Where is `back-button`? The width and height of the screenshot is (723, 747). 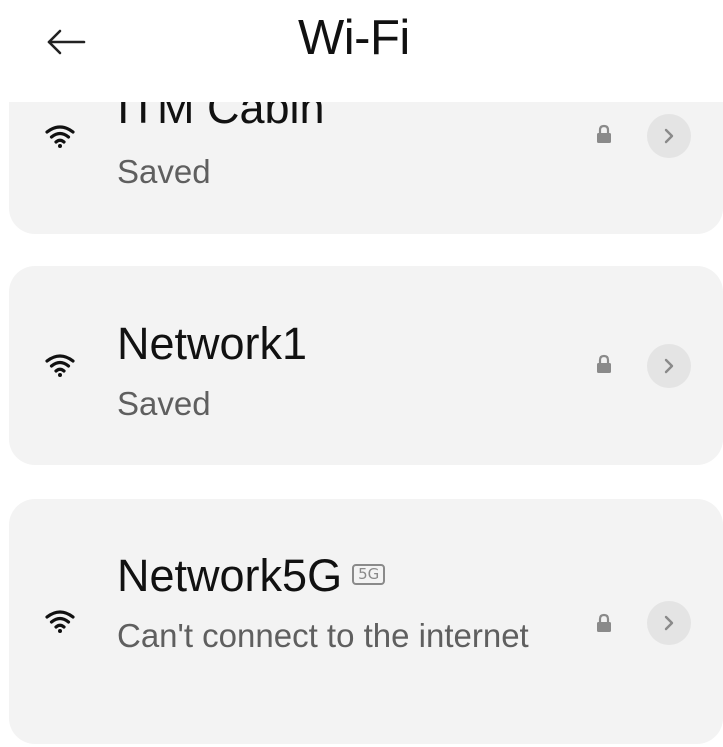 back-button is located at coordinates (66, 42).